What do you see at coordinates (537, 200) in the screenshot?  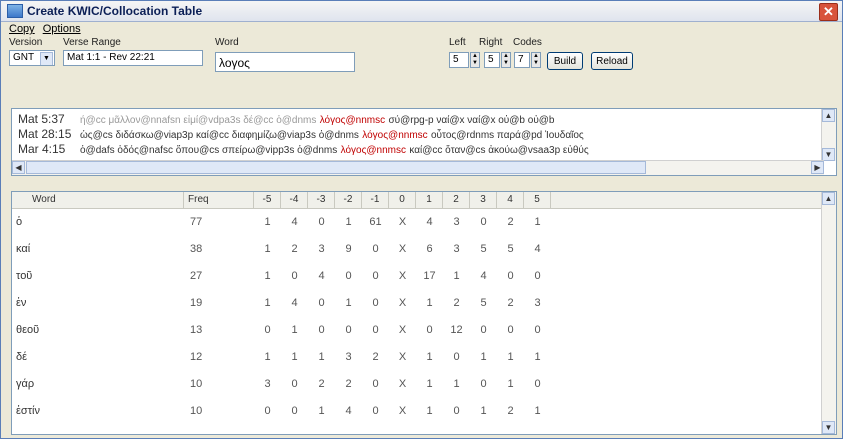 I see `column-header-offset: 5` at bounding box center [537, 200].